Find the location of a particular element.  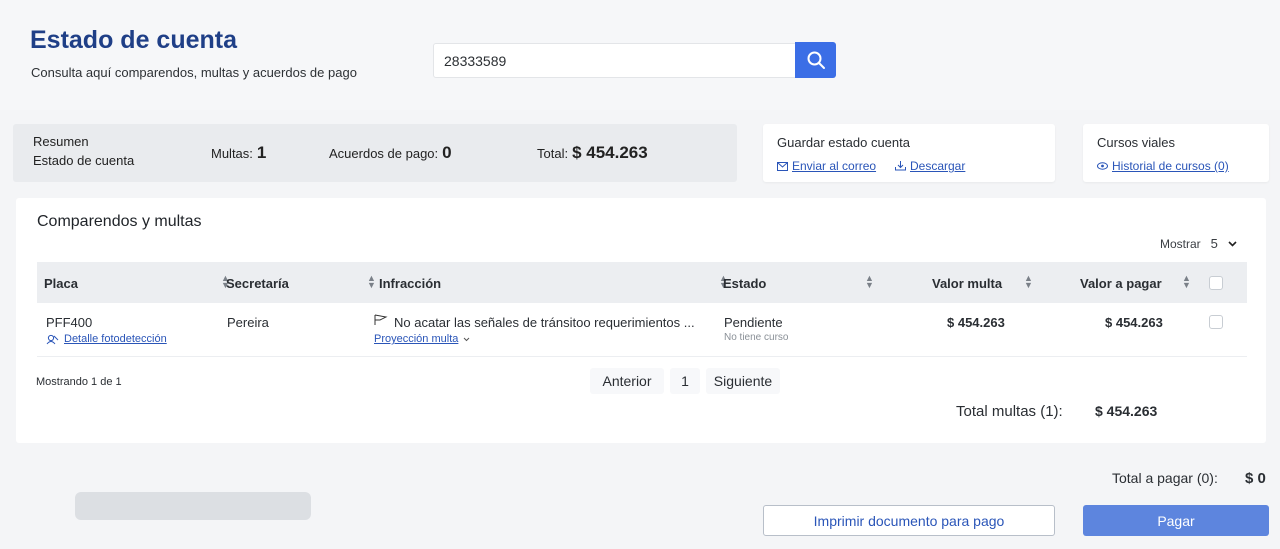

total-value: $ 454.263 is located at coordinates (610, 152).